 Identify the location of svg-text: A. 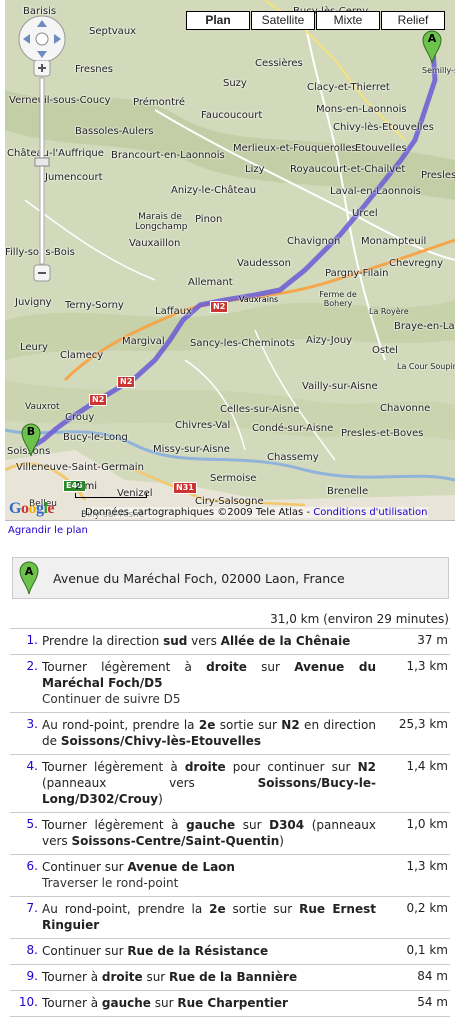
(29, 571).